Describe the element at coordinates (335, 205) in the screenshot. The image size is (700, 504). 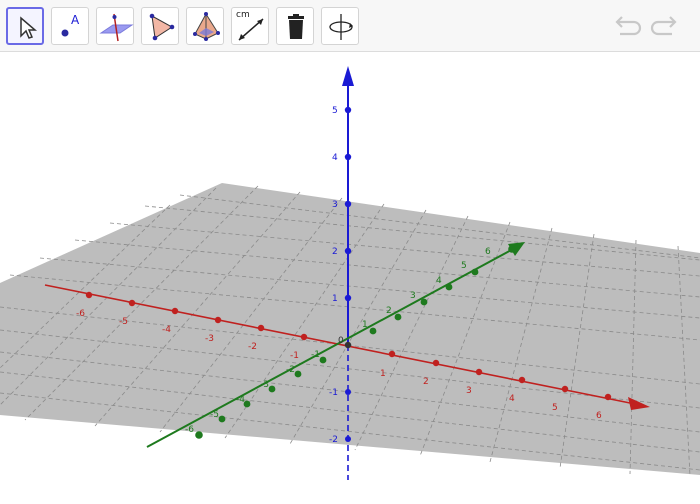
I see `z-label-p3: 3` at that location.